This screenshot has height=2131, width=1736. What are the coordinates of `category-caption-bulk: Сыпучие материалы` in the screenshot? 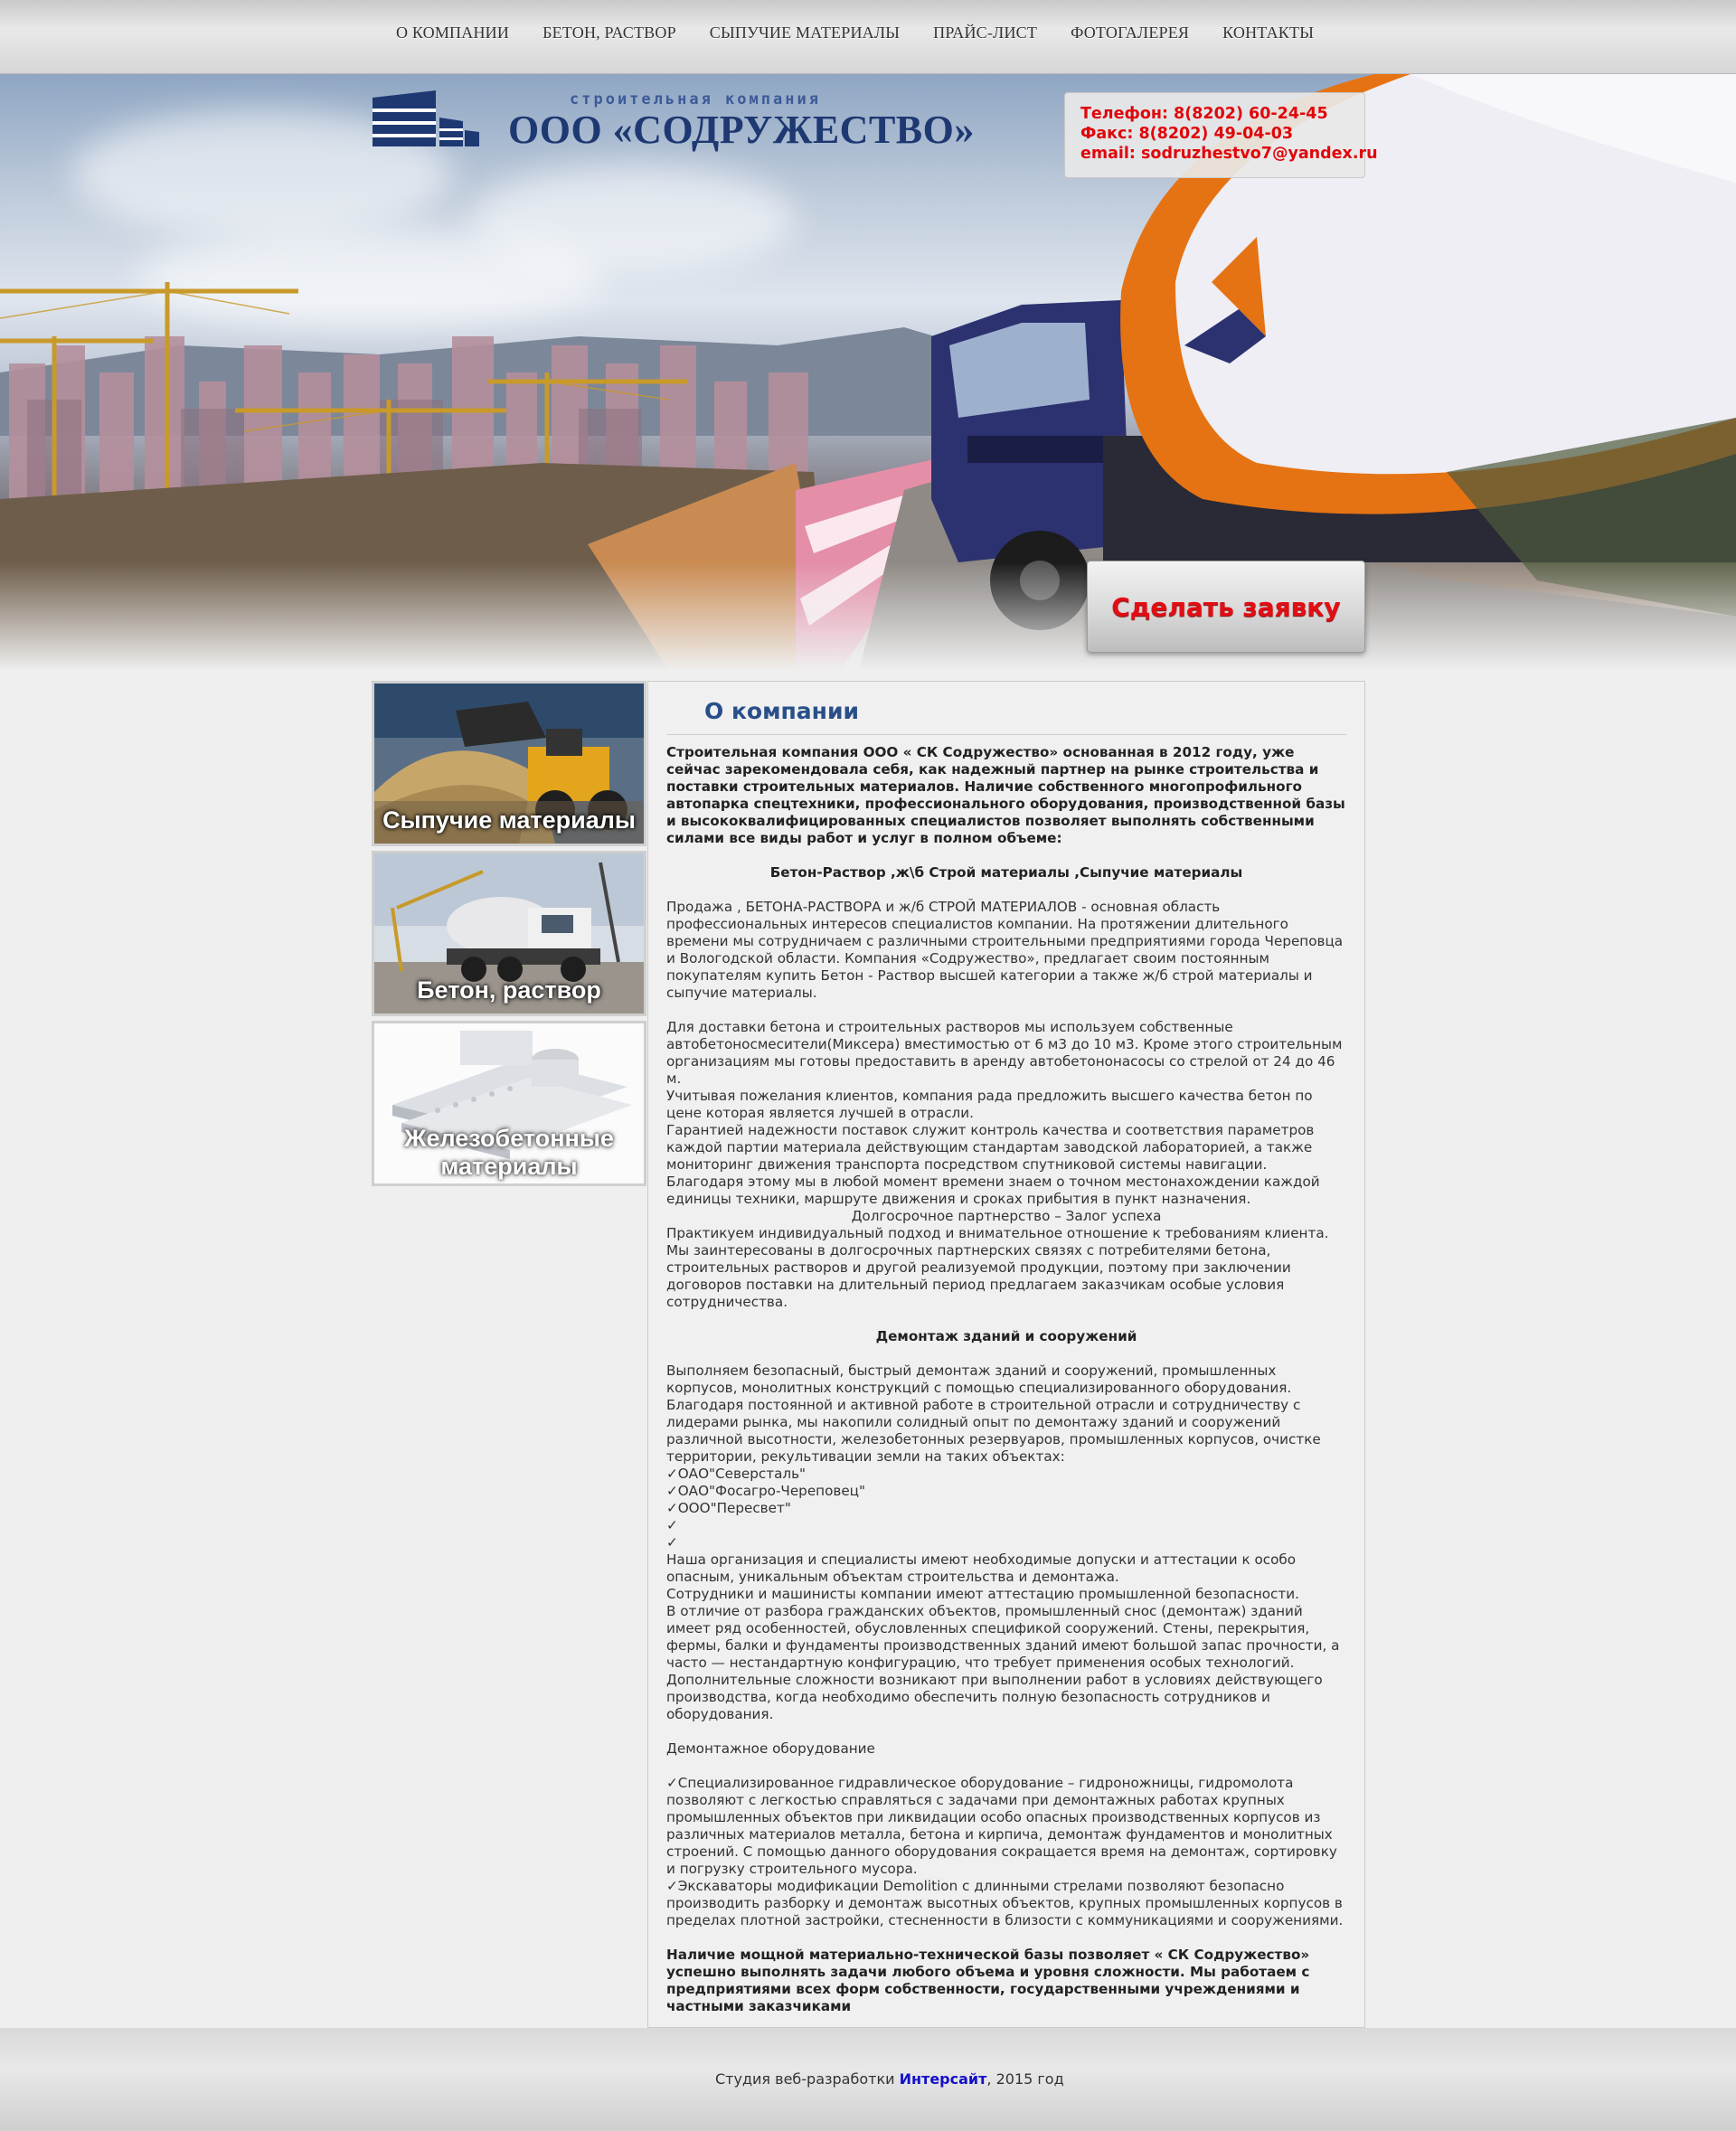 It's located at (509, 820).